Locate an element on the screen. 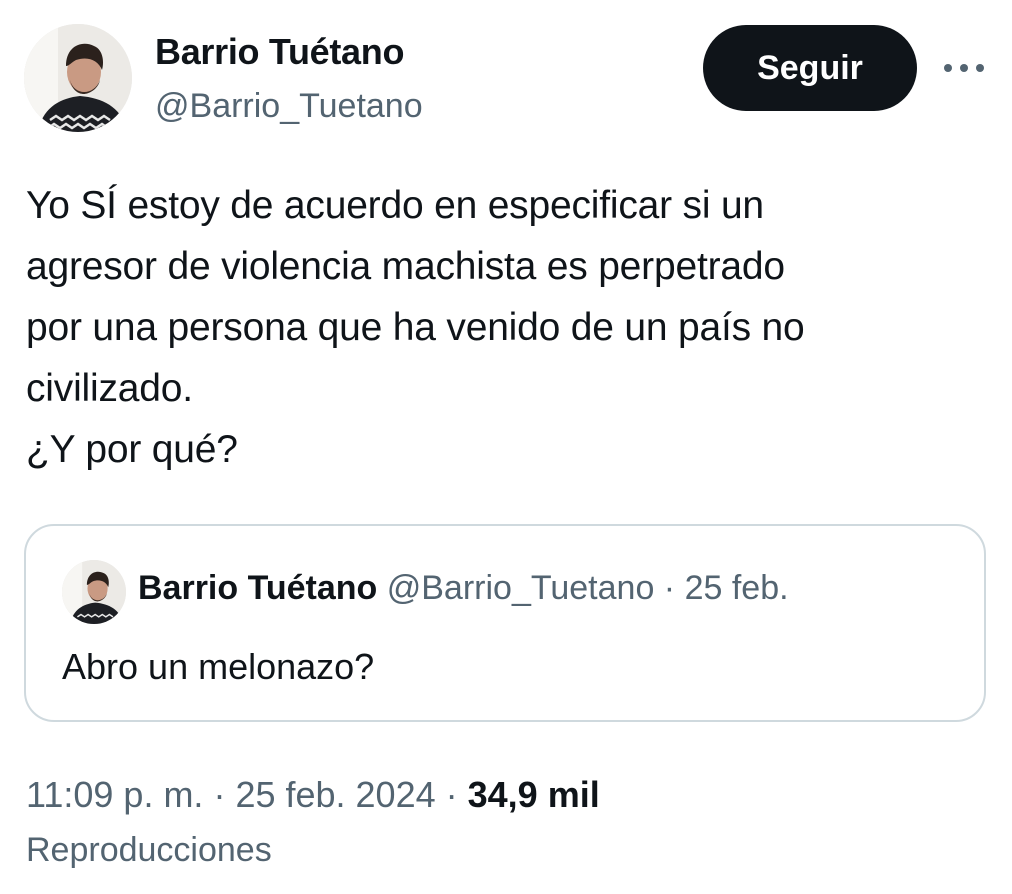 This screenshot has width=1012, height=894. quoted-tweet-date: 25 feb. is located at coordinates (737, 588).